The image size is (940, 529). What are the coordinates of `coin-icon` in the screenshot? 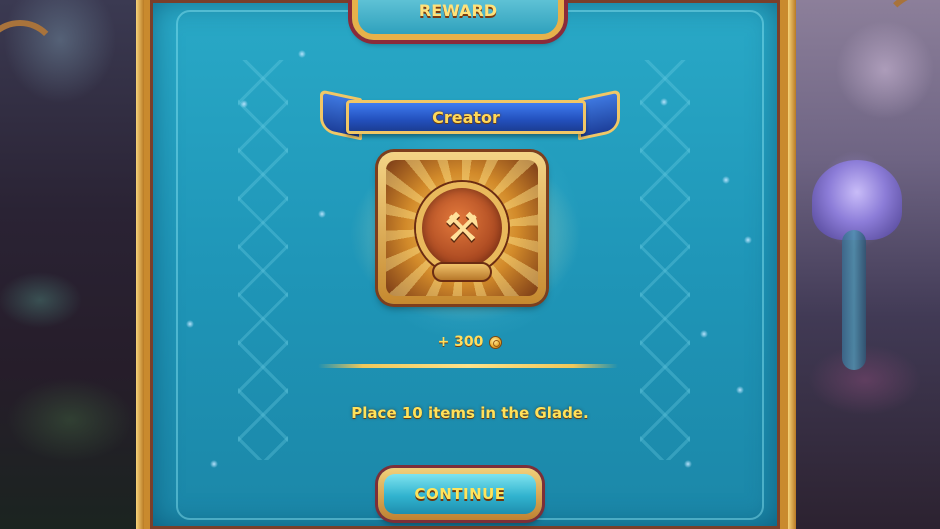 It's located at (496, 342).